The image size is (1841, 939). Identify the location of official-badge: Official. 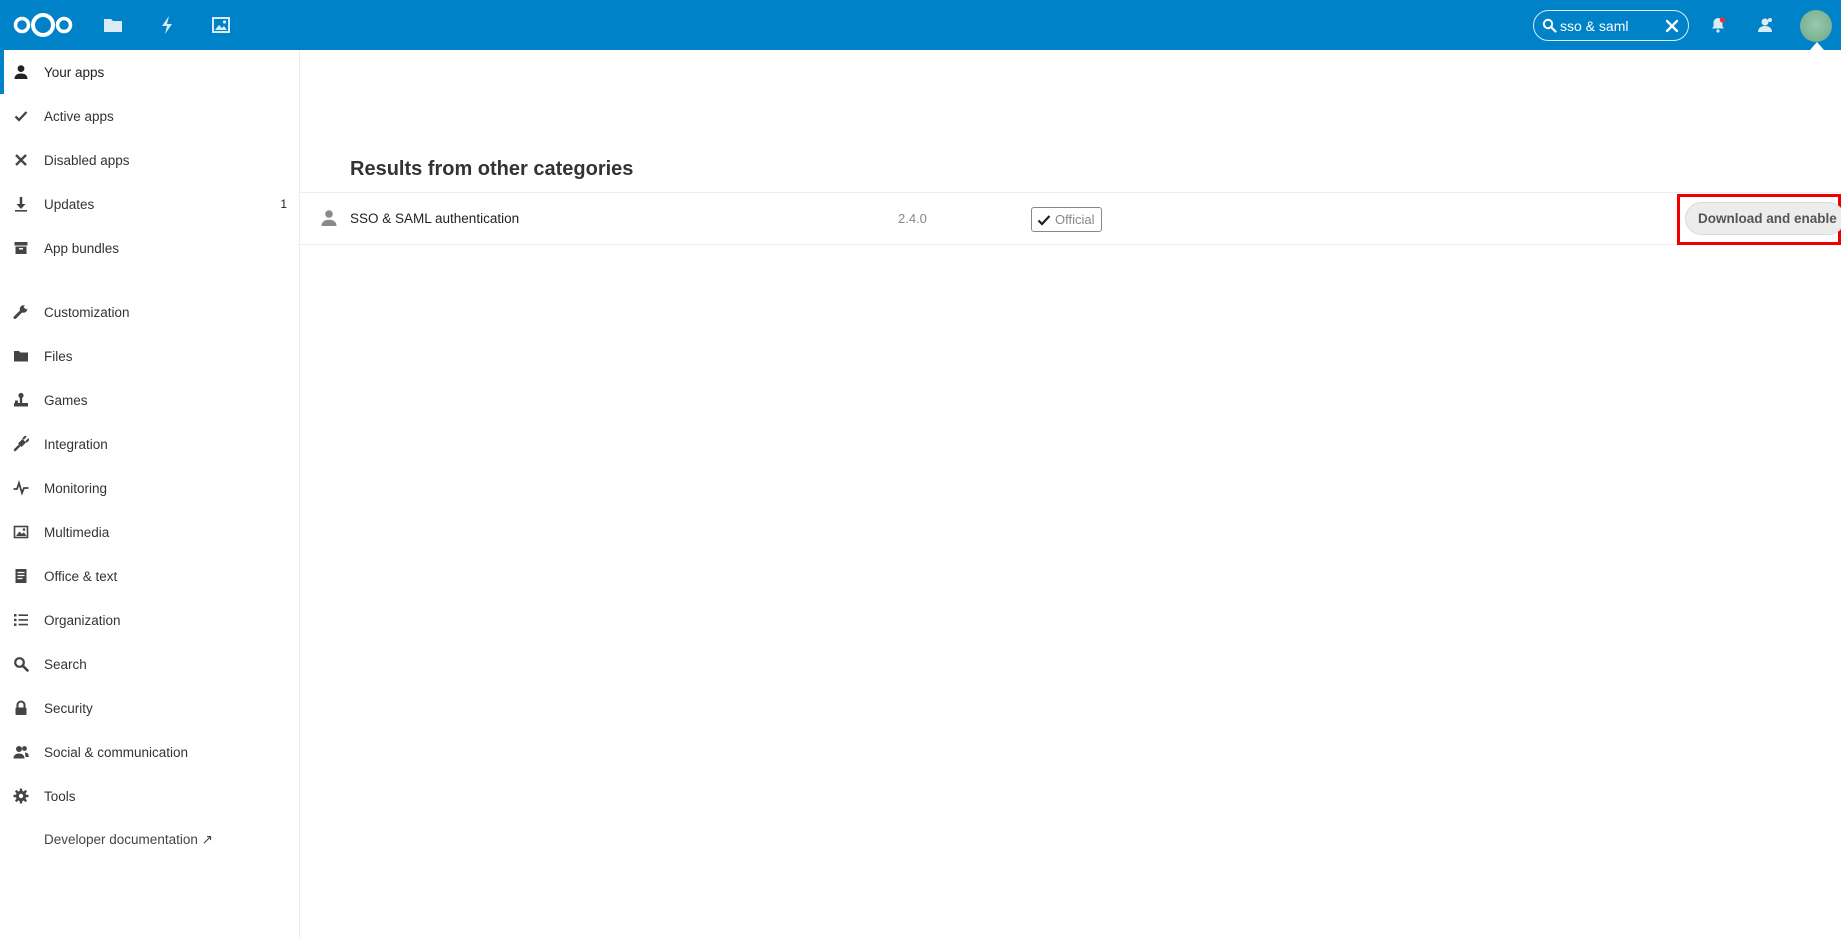
(1066, 219).